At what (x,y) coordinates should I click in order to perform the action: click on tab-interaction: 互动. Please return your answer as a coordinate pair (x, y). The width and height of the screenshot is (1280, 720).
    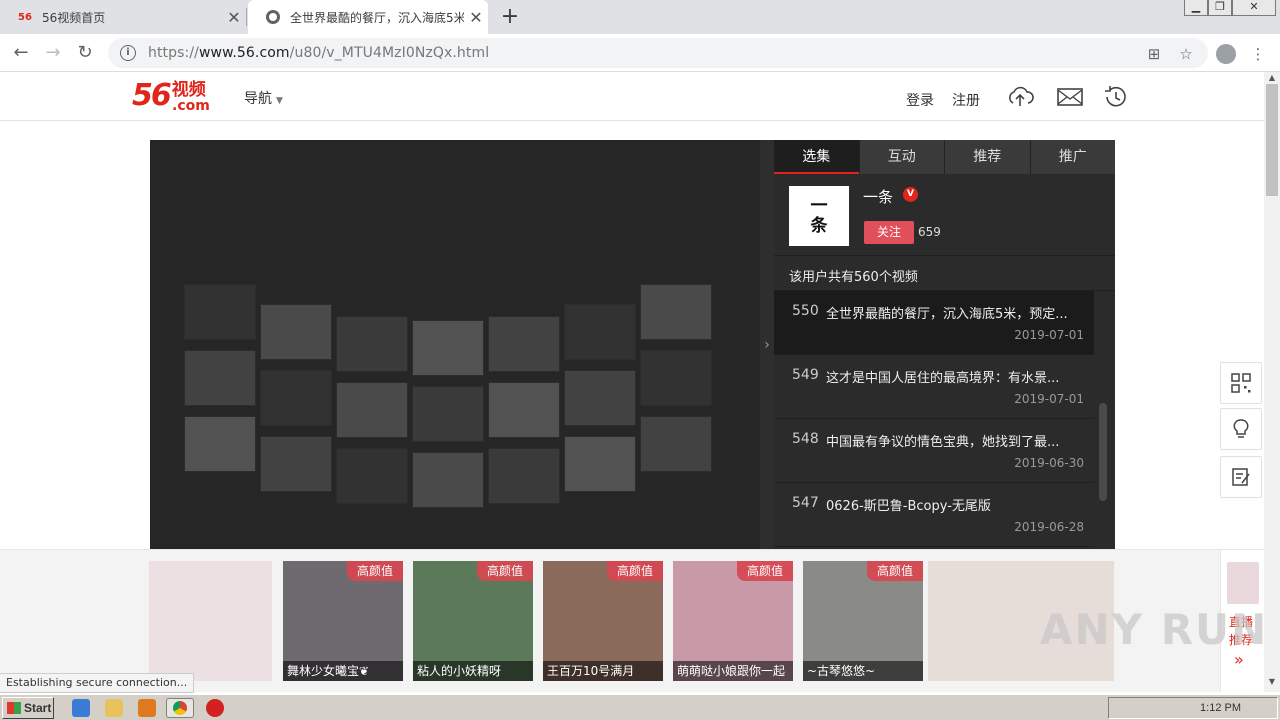
    Looking at the image, I should click on (901, 157).